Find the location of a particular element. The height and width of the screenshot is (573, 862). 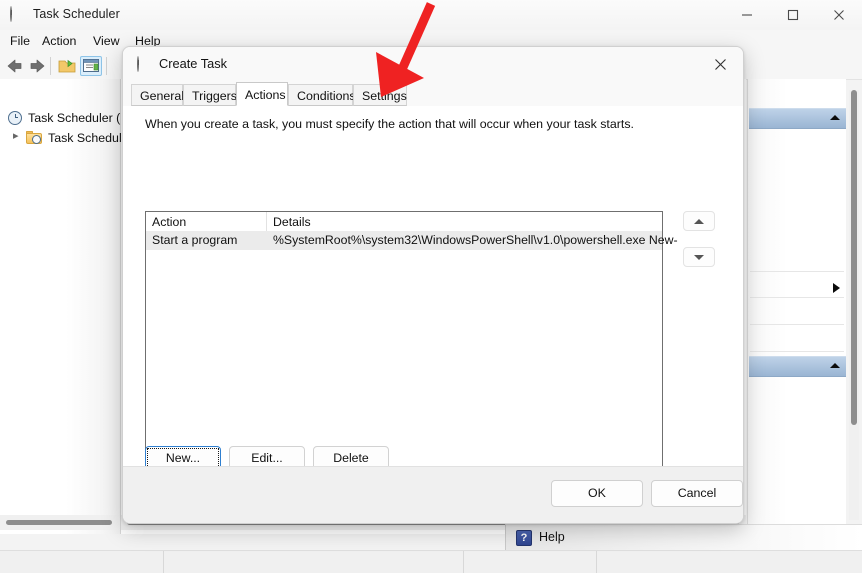

help-bar: ? Help is located at coordinates (683, 537).